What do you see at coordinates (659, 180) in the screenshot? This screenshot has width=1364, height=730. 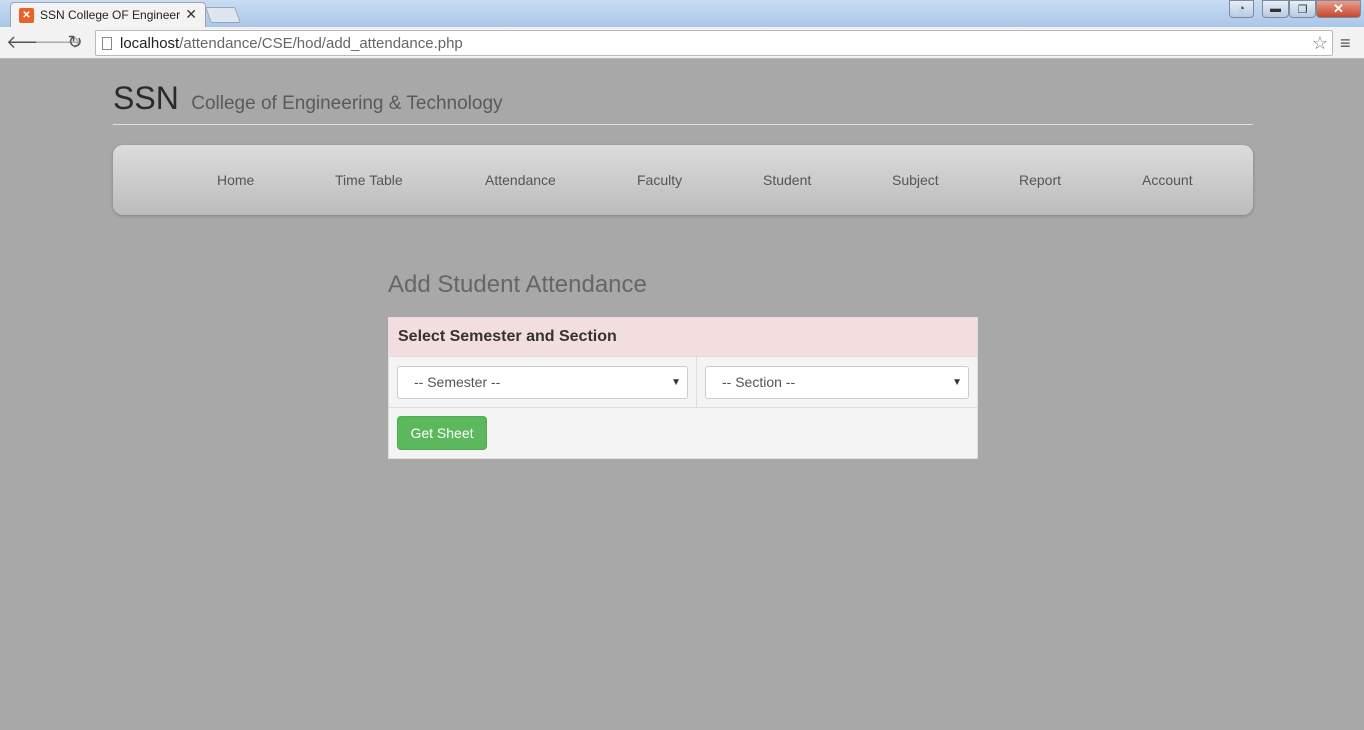 I see `nav-item-faculty: Faculty` at bounding box center [659, 180].